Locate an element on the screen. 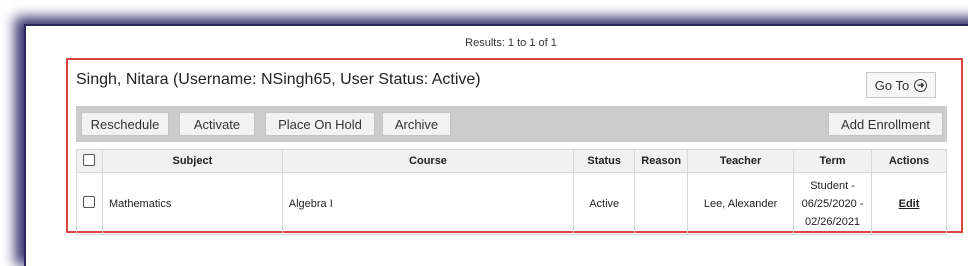 The height and width of the screenshot is (266, 968). arrow-circle-right-icon: ➜ is located at coordinates (921, 85).